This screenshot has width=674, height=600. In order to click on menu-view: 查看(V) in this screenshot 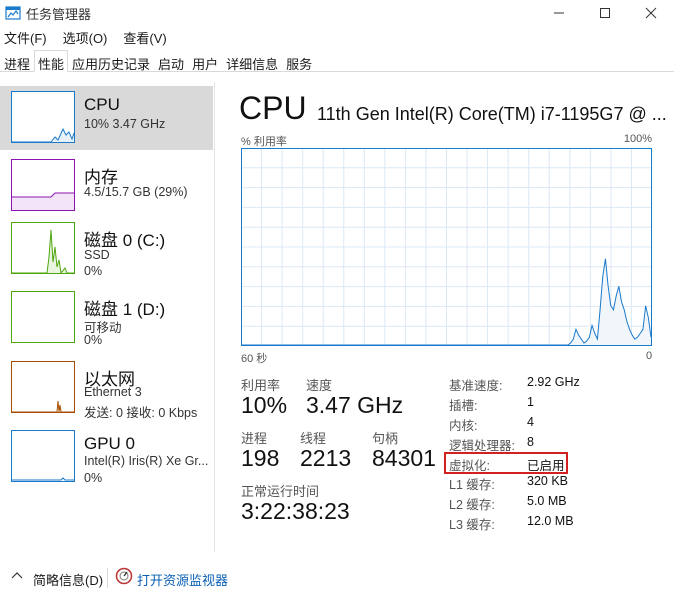, I will do `click(144, 37)`.